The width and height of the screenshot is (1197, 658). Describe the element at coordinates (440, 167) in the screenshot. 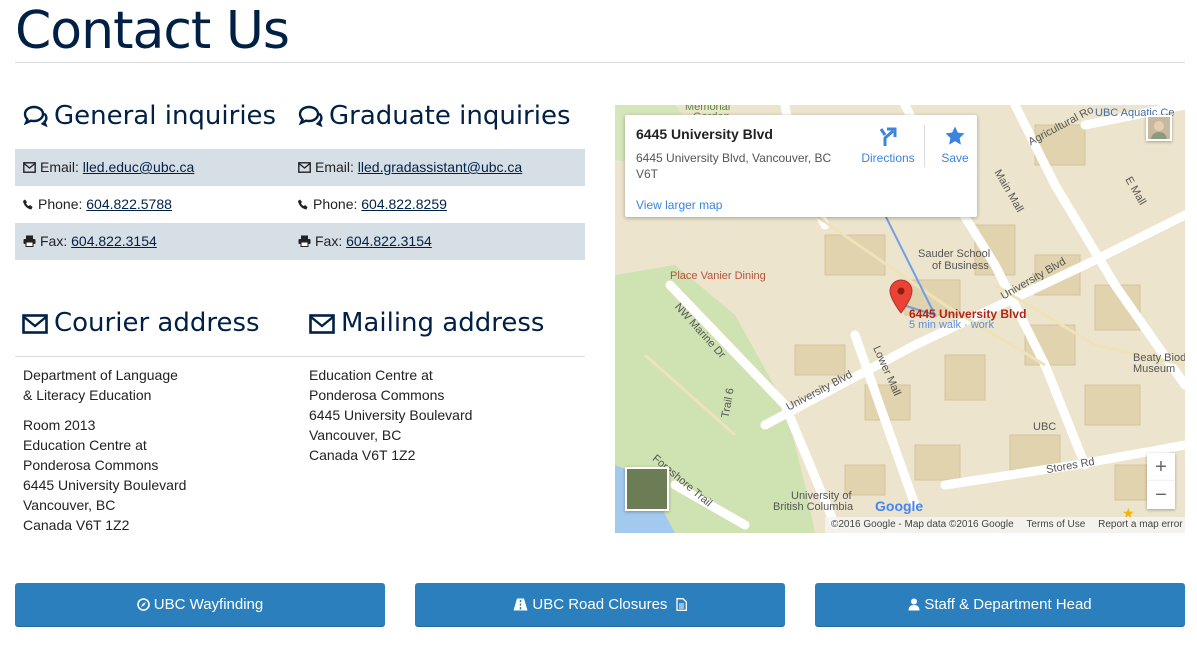

I see `graduate-email-link: lled.gradassistant@ubc.ca` at that location.